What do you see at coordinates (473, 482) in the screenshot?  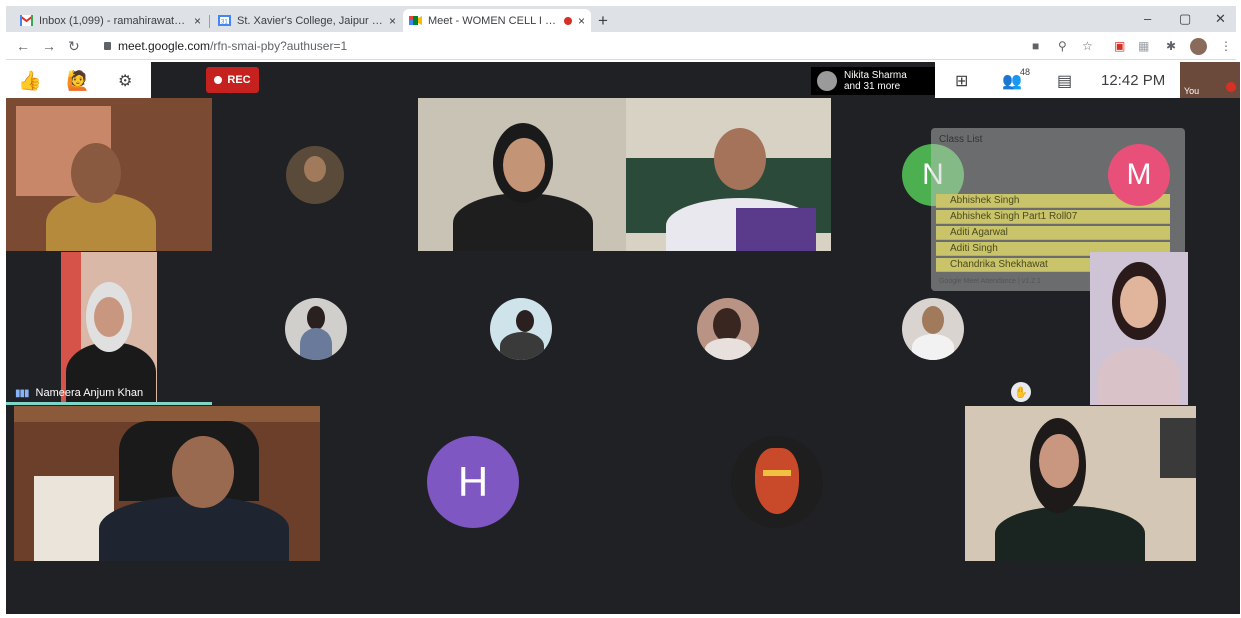 I see `avatar-h: H` at bounding box center [473, 482].